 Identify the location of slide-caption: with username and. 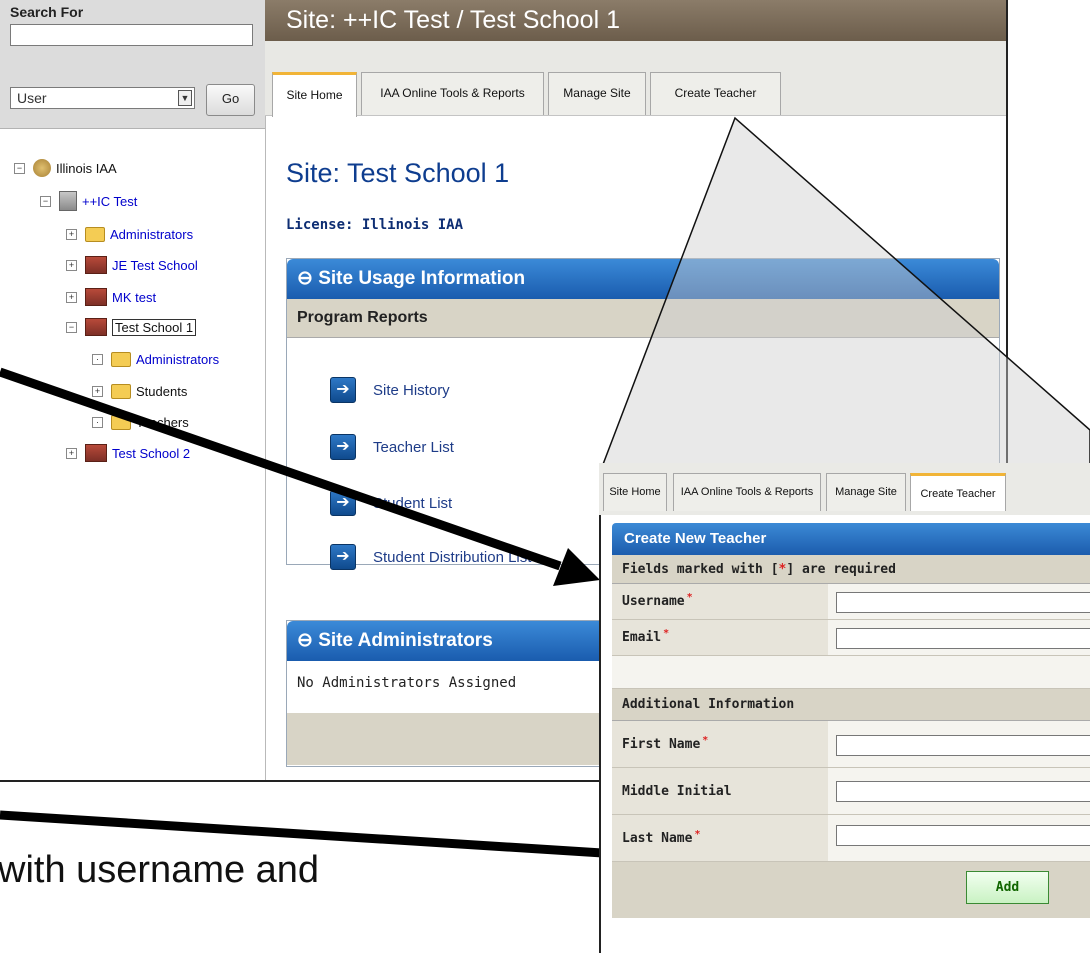
(160, 870).